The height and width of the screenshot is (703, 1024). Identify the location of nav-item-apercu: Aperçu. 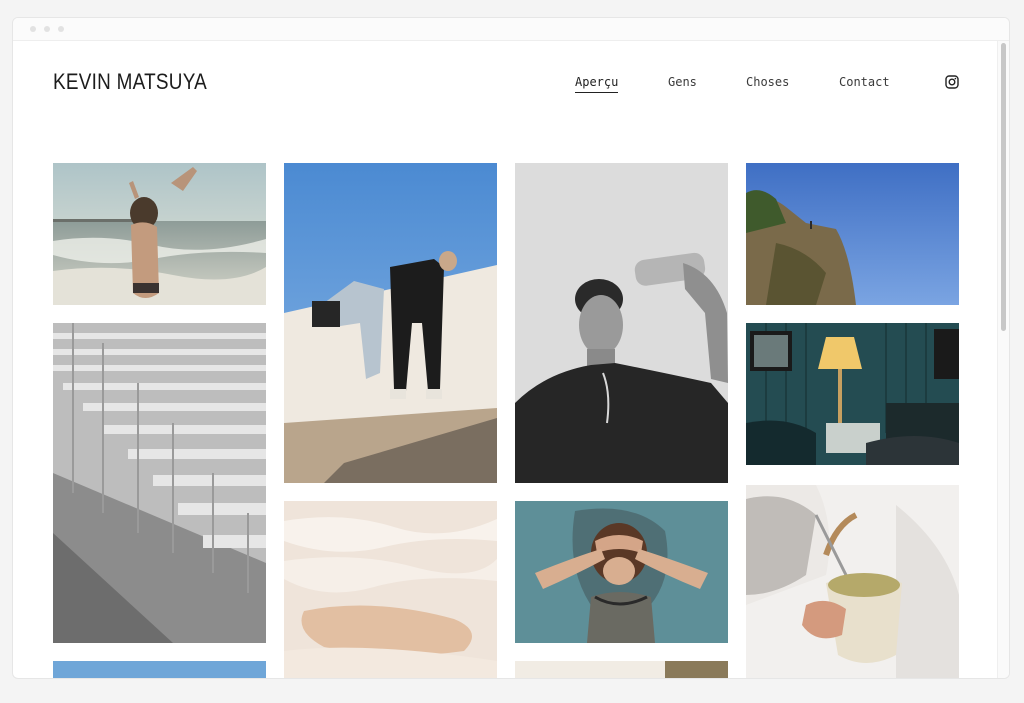
(597, 84).